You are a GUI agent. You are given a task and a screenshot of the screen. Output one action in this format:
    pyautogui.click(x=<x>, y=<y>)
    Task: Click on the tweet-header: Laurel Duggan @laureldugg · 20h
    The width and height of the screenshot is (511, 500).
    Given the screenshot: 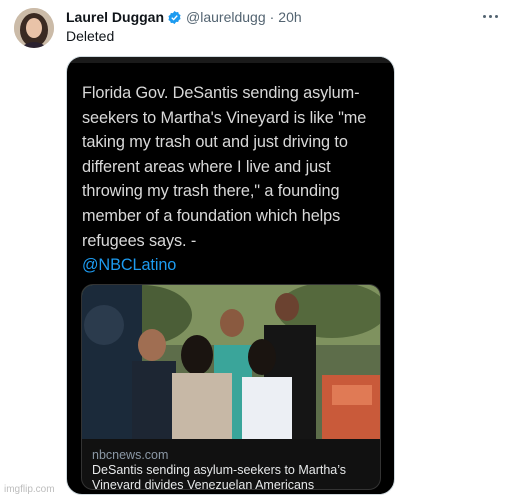 What is the action you would take?
    pyautogui.click(x=184, y=17)
    